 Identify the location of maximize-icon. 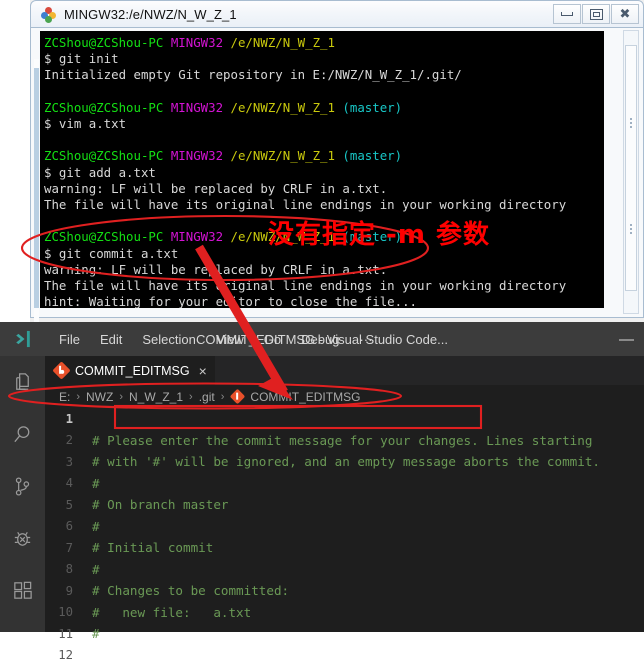
(596, 14).